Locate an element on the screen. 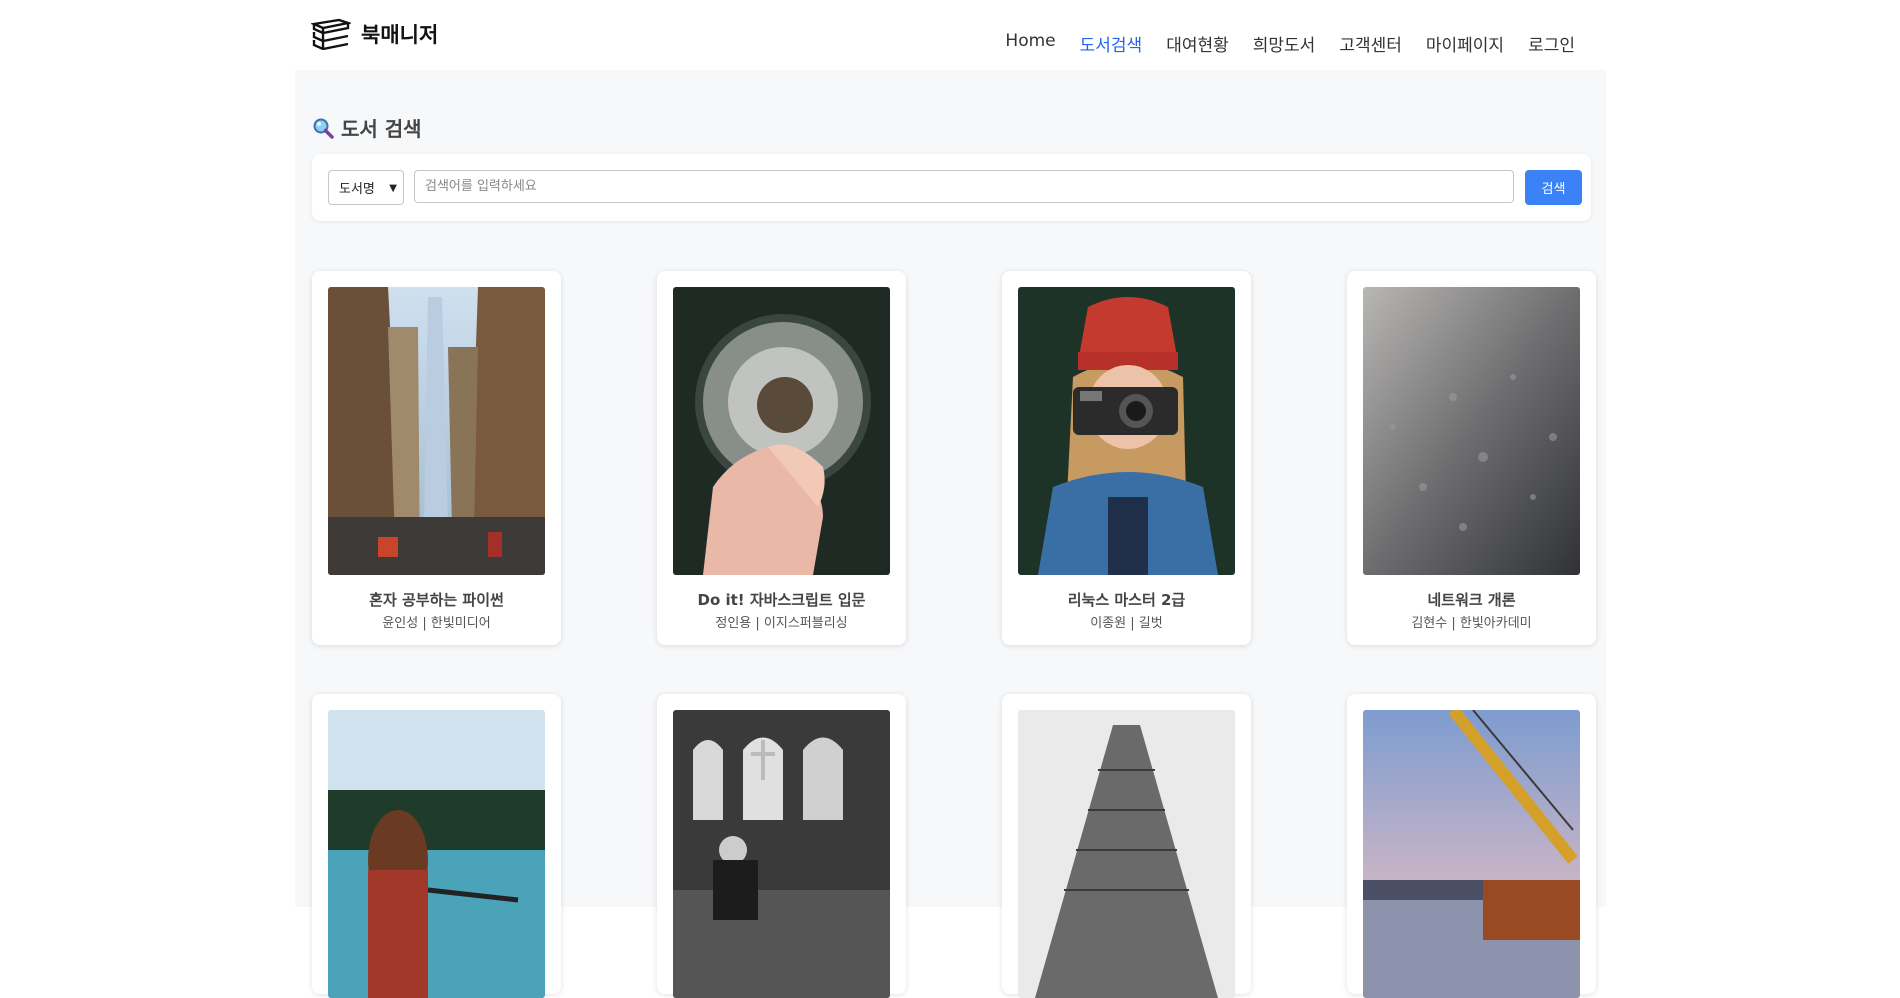 This screenshot has height=998, width=1900. nav-customer-center: 고객센터 is located at coordinates (1370, 43).